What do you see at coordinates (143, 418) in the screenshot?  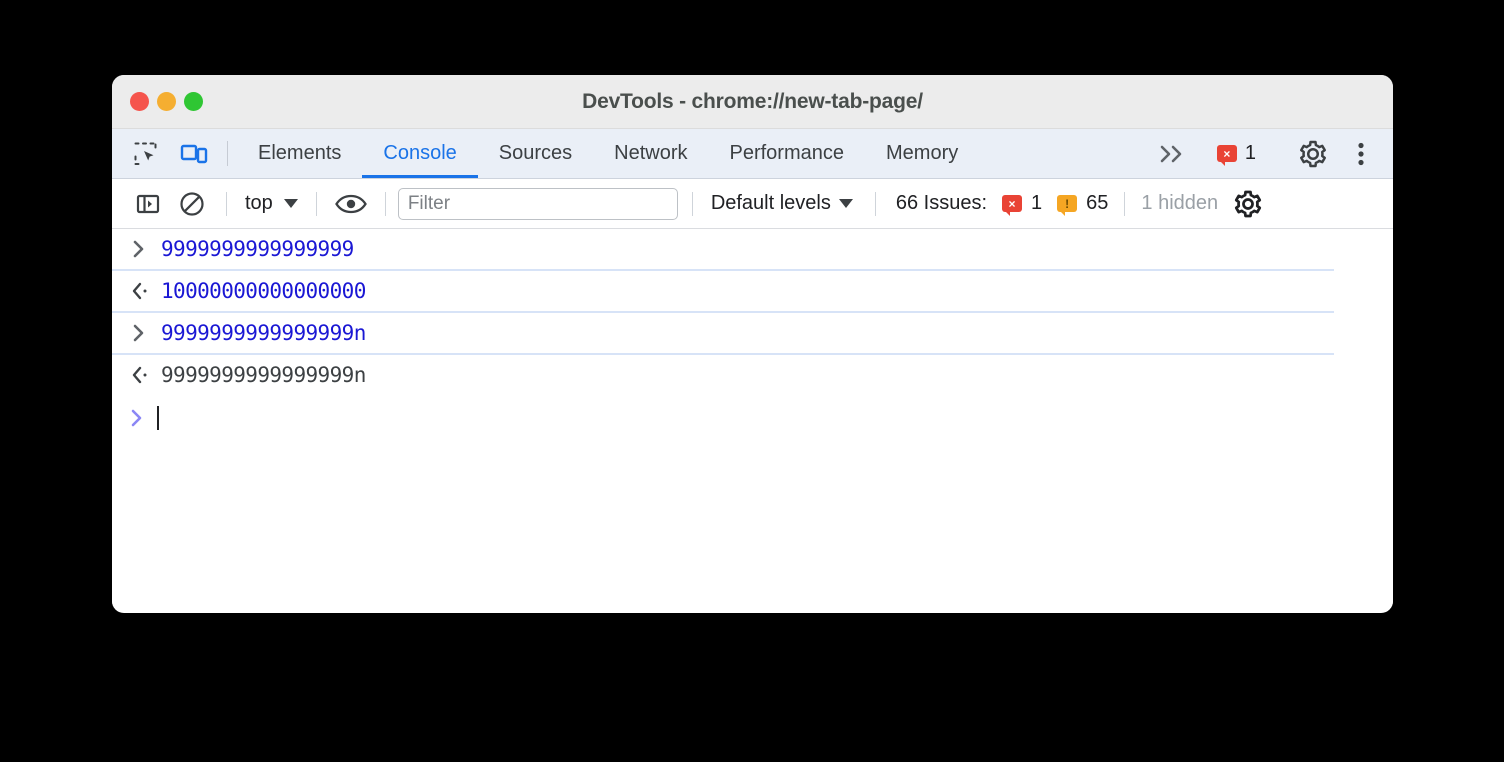 I see `prompt-chevron-icon` at bounding box center [143, 418].